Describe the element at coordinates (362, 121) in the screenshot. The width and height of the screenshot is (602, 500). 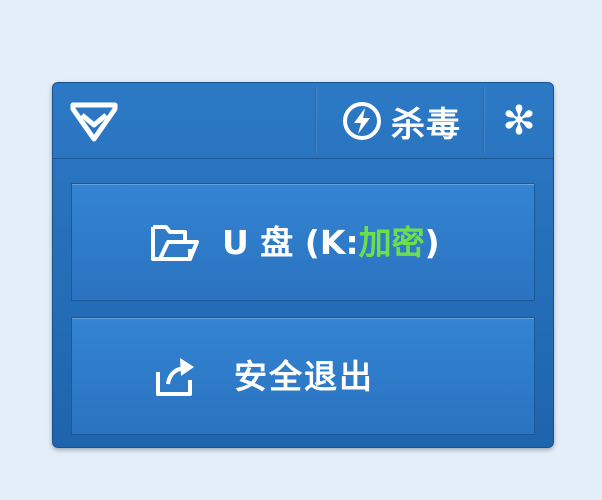
I see `lightning-circle-icon` at that location.